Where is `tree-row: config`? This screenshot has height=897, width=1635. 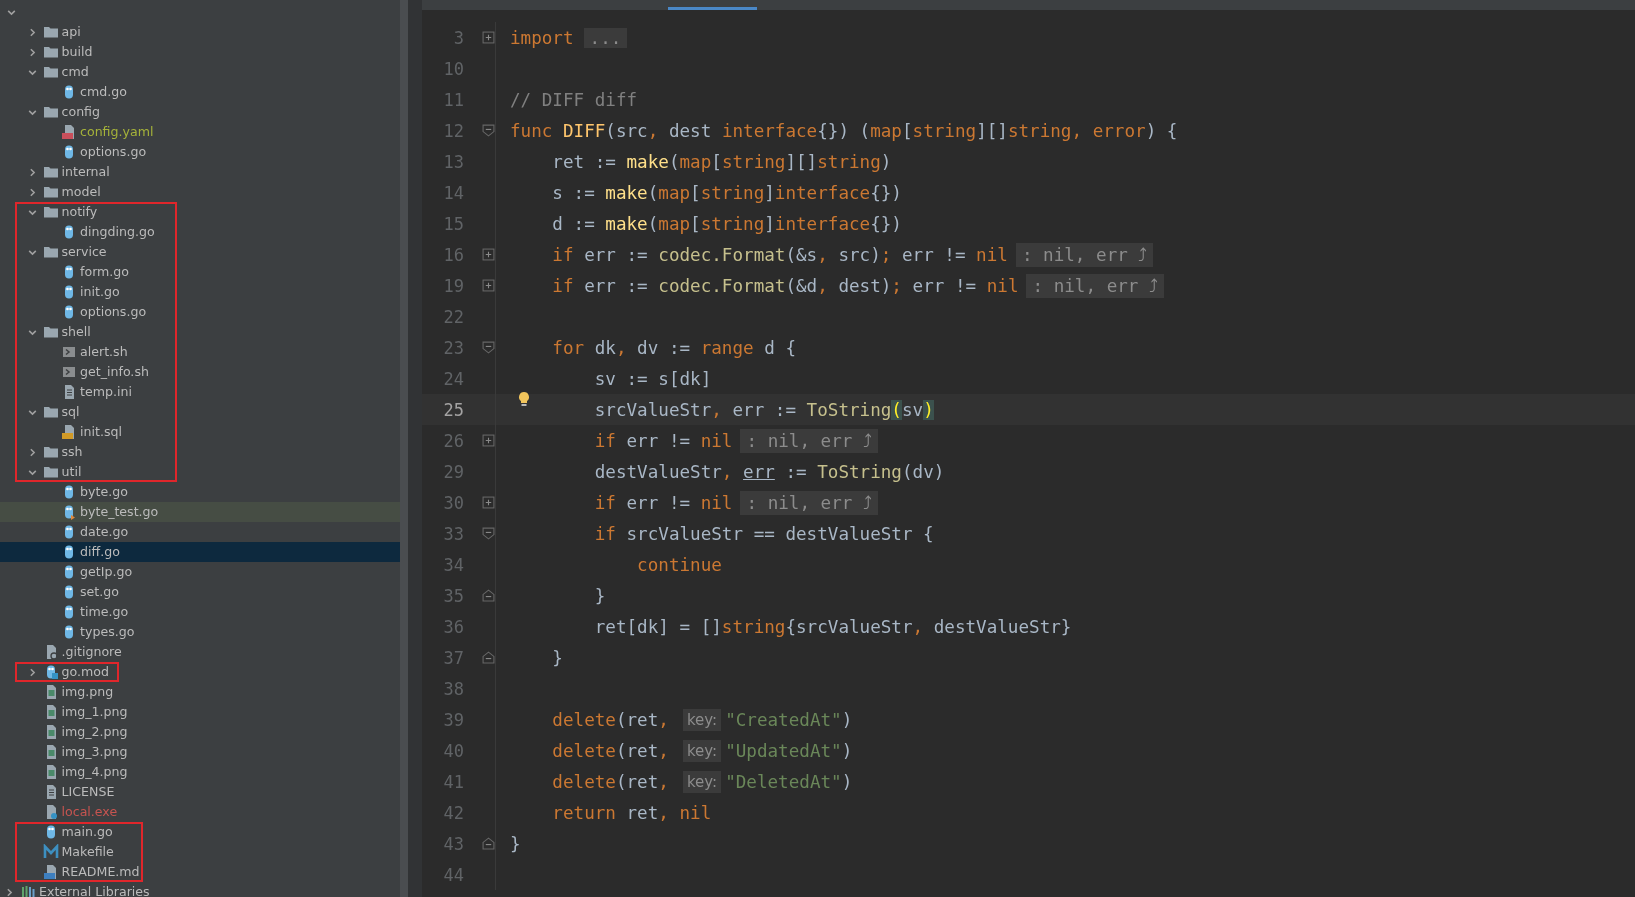
tree-row: config is located at coordinates (200, 112).